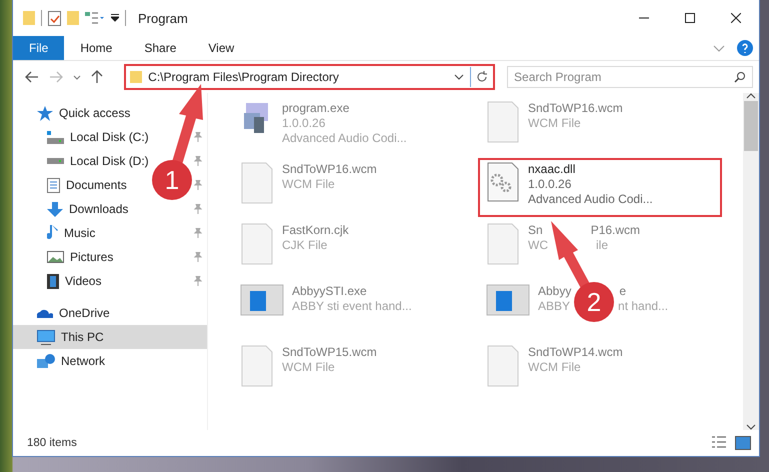 This screenshot has width=769, height=472. I want to click on music-note-icon, so click(52, 233).